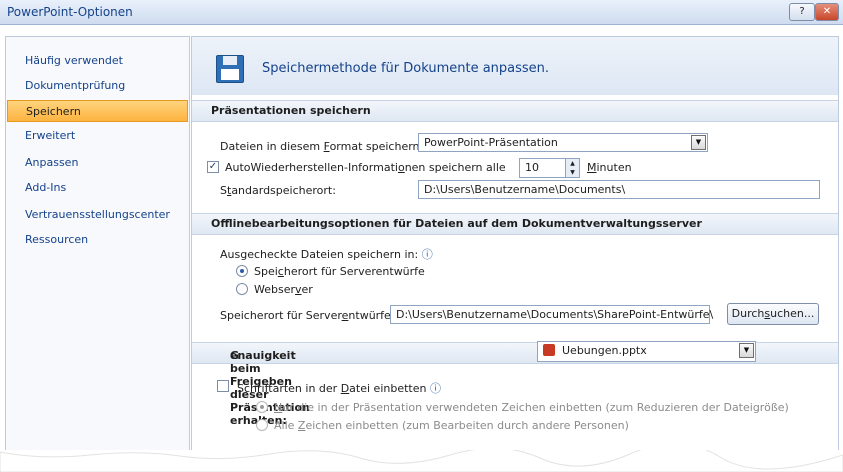  I want to click on sidebar-item-add-ins: Add-Ins, so click(97, 188).